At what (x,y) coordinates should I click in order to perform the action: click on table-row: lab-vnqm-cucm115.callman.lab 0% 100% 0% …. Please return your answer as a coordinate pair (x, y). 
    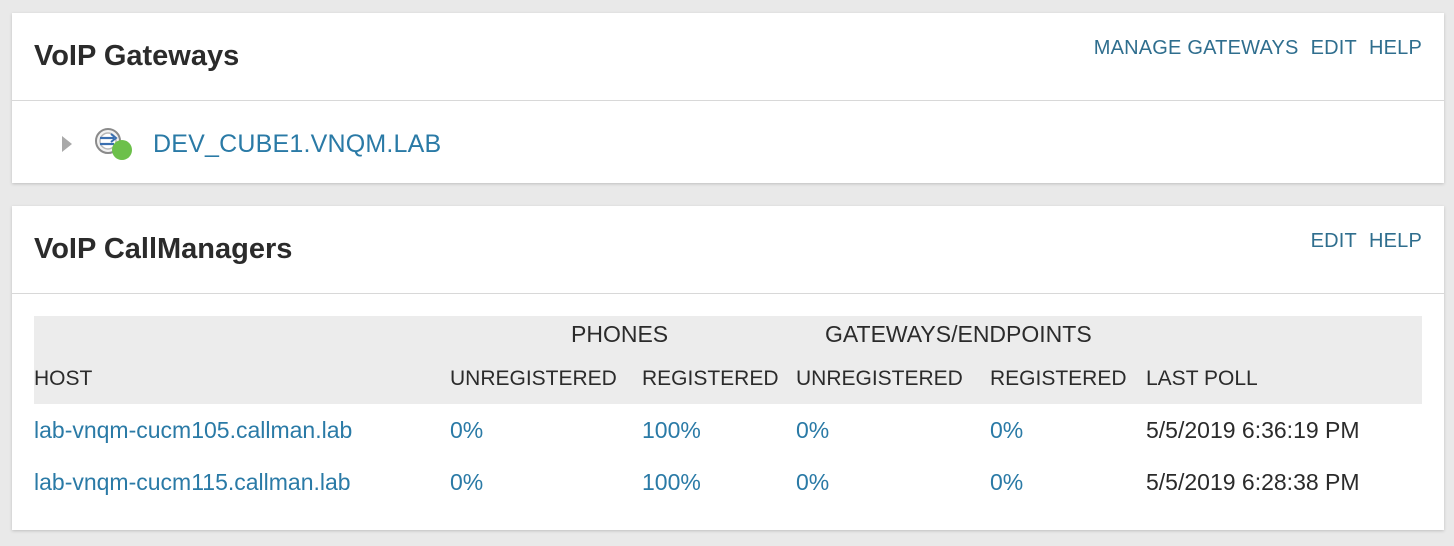
    Looking at the image, I should click on (728, 482).